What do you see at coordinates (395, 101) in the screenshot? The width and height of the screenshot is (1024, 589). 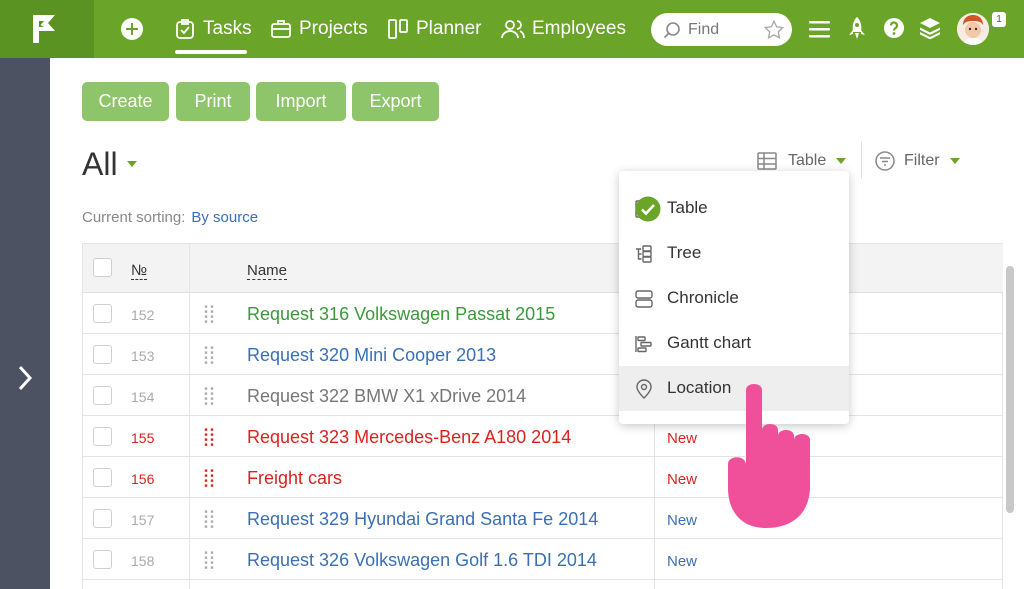 I see `export-button: Export` at bounding box center [395, 101].